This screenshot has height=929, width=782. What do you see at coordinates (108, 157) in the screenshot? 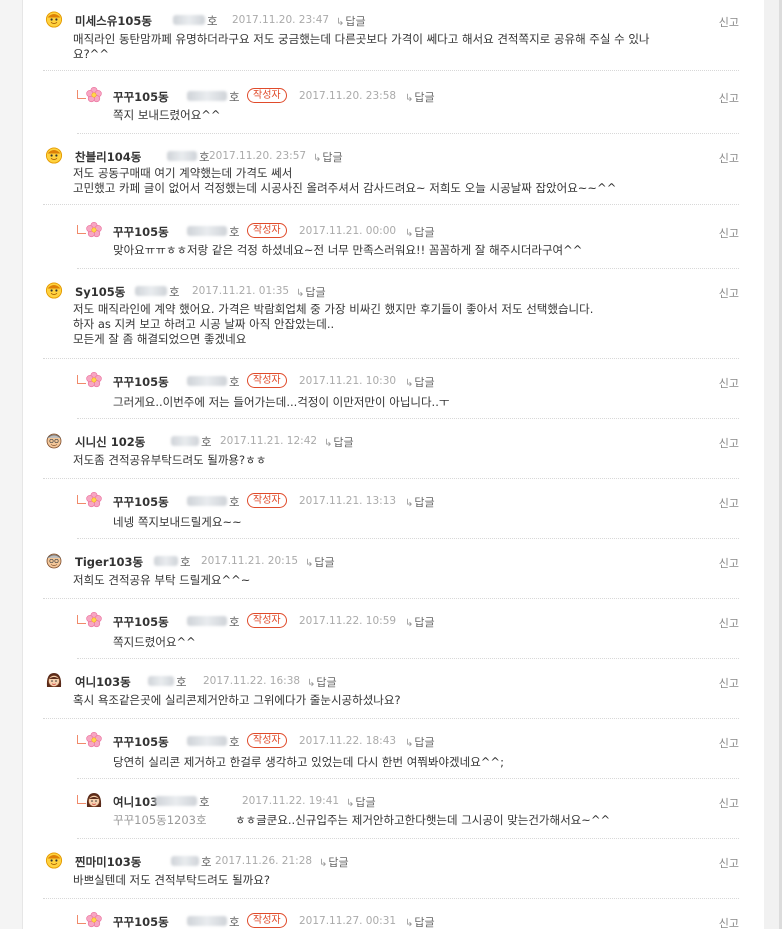
I see `author-name: 찬블리104동` at bounding box center [108, 157].